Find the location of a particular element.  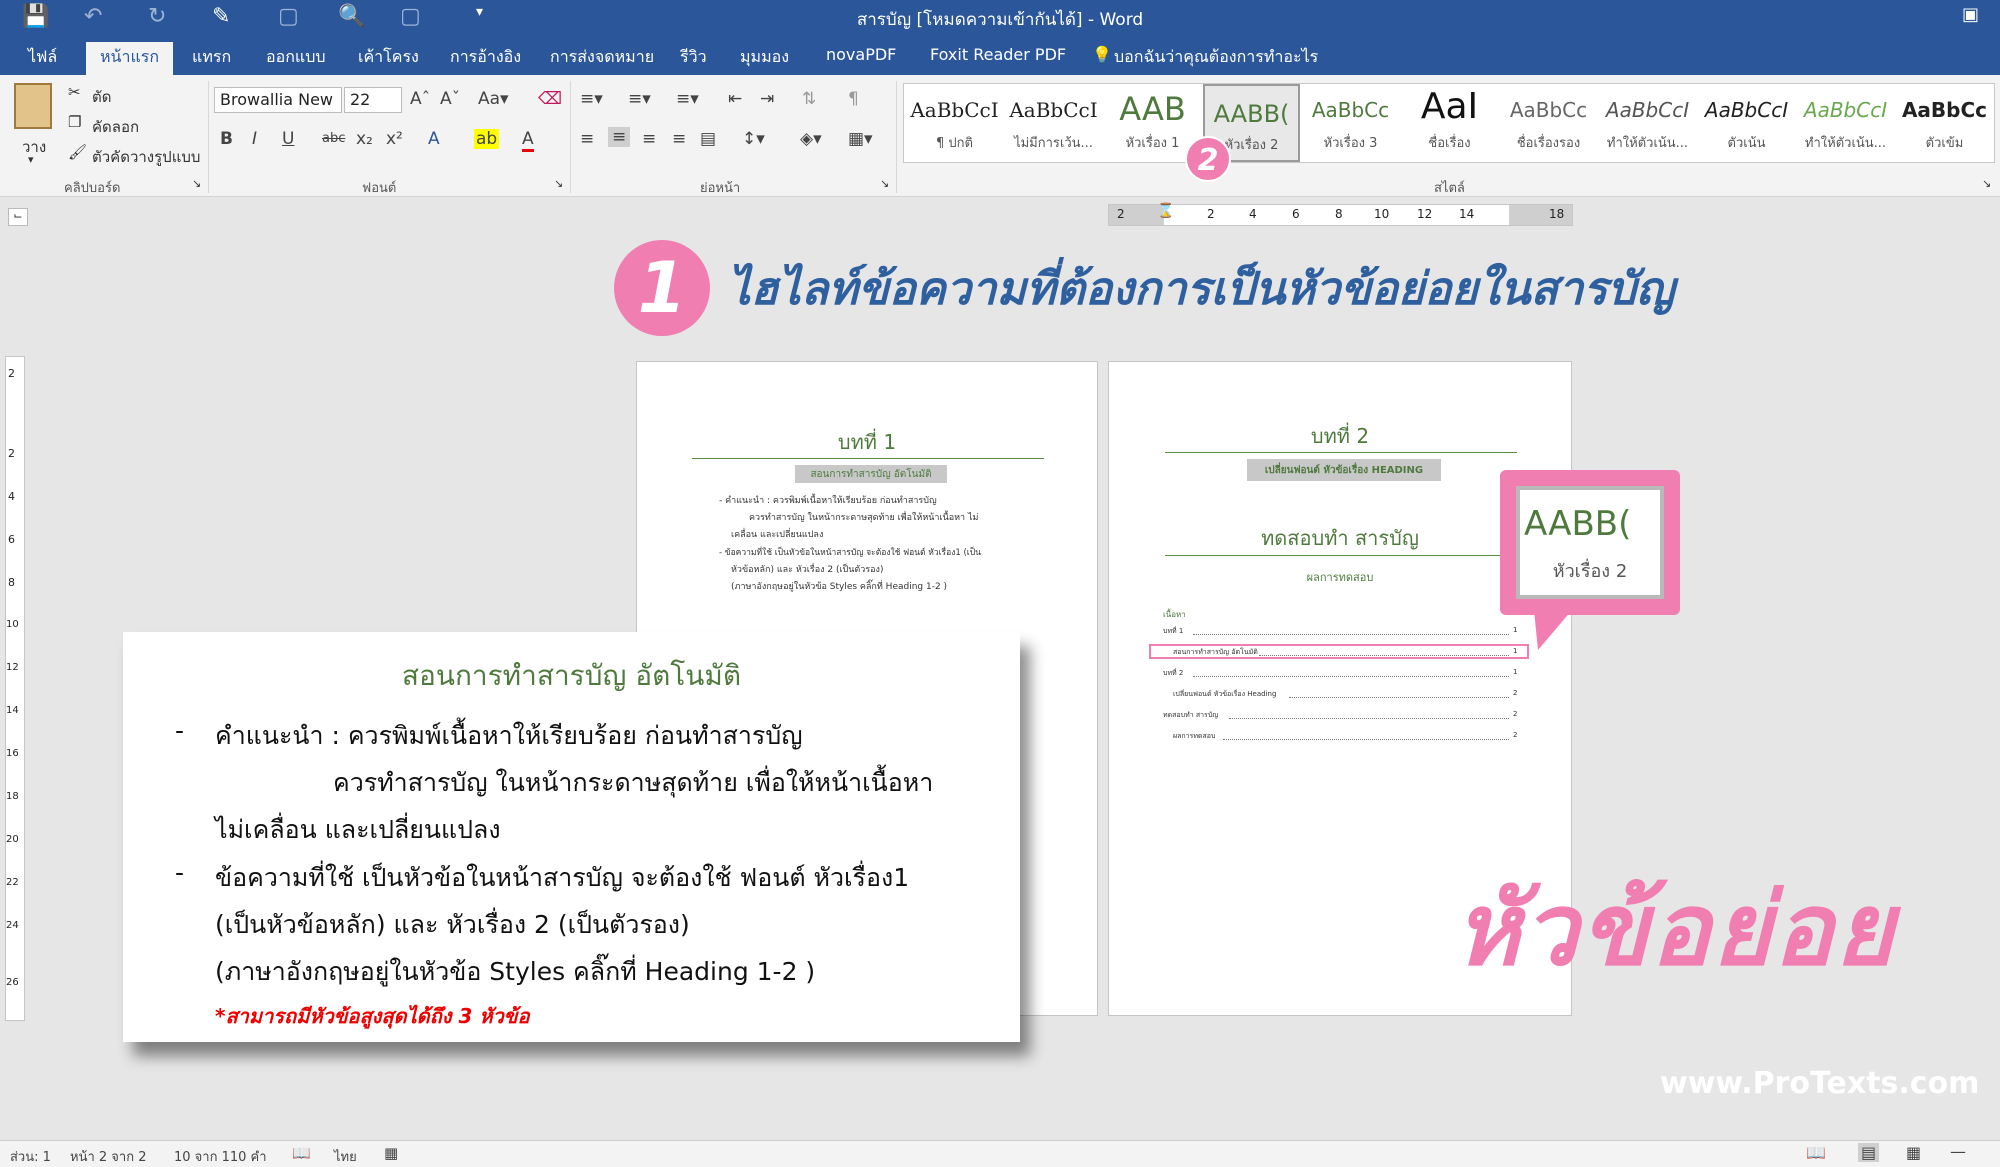

tab-design: ออกแบบ is located at coordinates (296, 57).